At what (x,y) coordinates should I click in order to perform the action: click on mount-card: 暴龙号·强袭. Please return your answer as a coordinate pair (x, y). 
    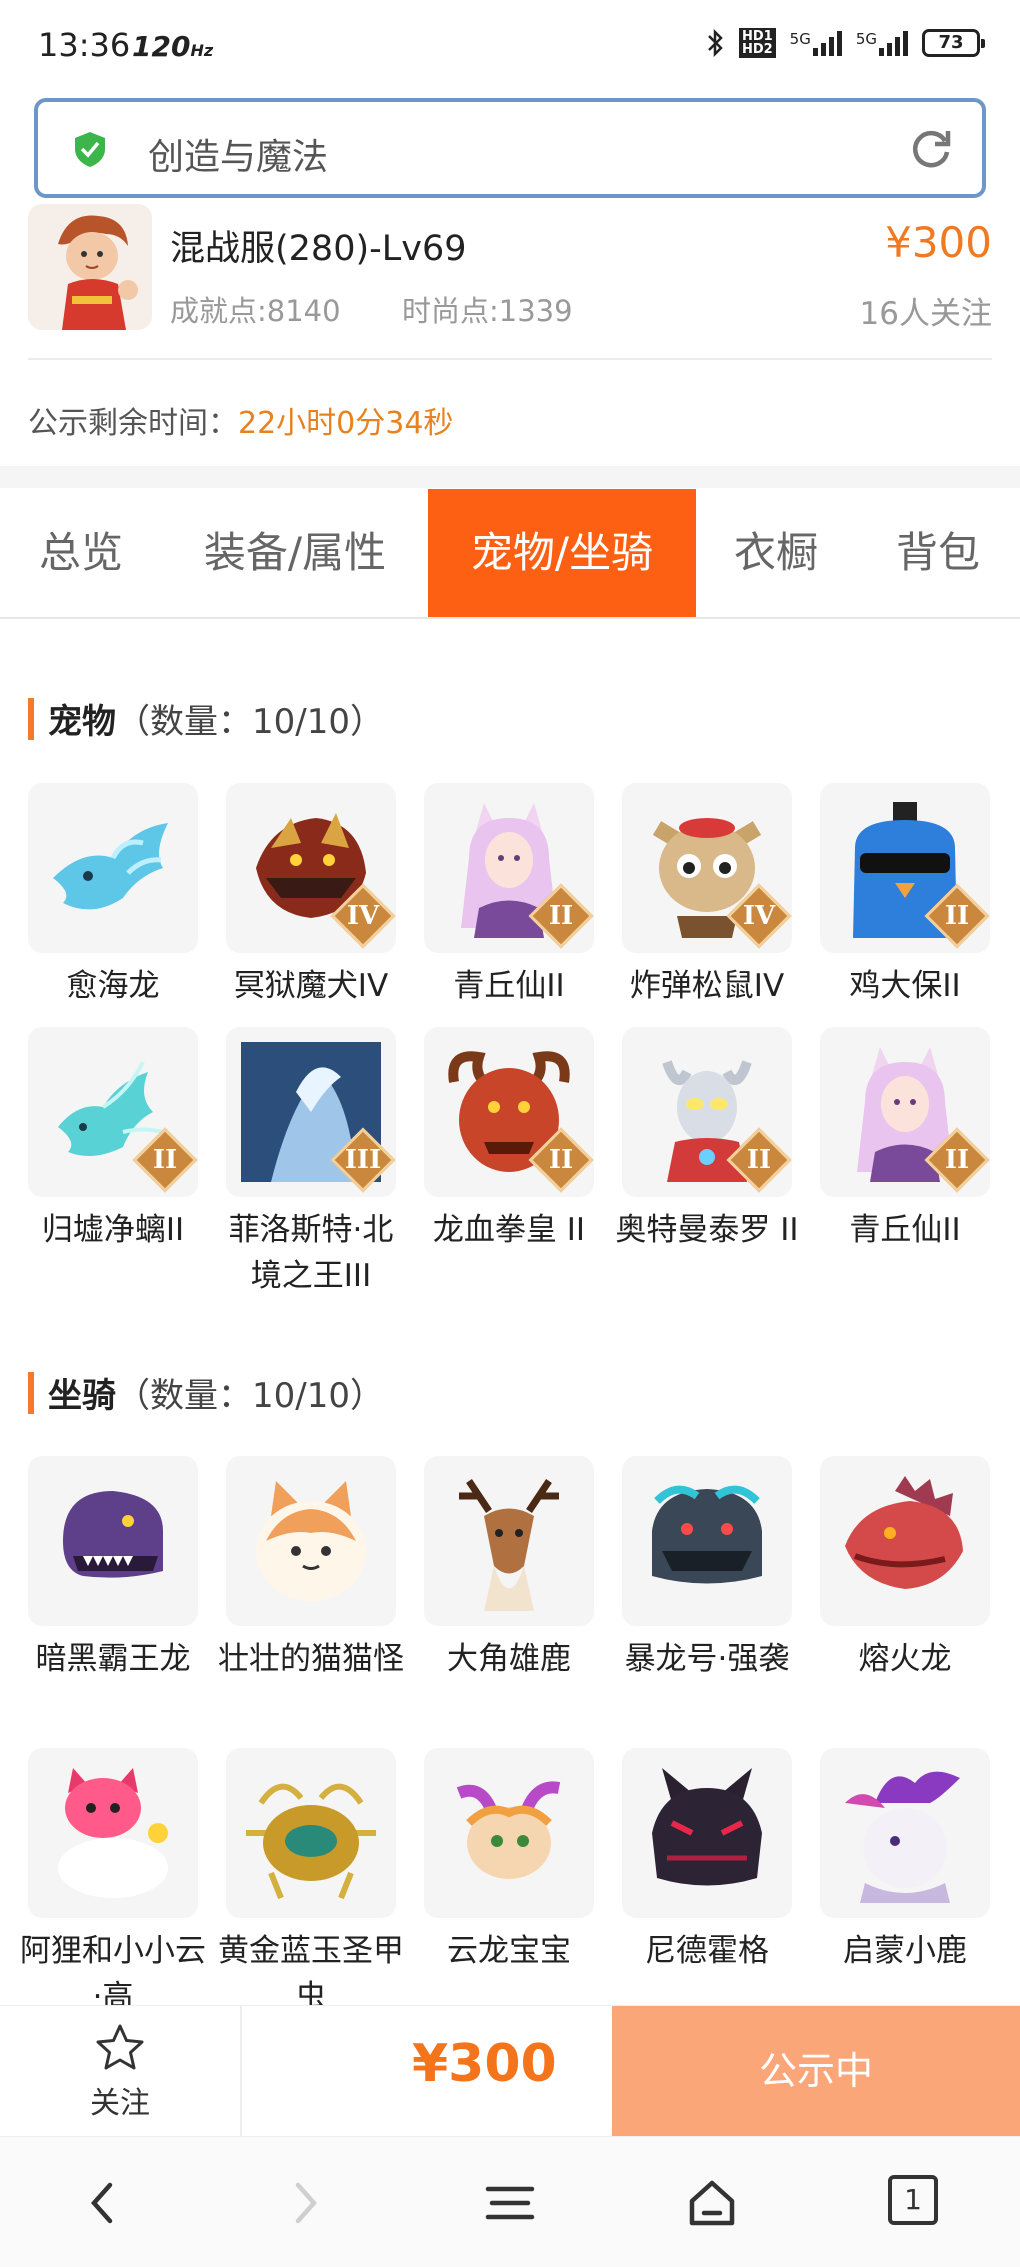
    Looking at the image, I should click on (707, 1569).